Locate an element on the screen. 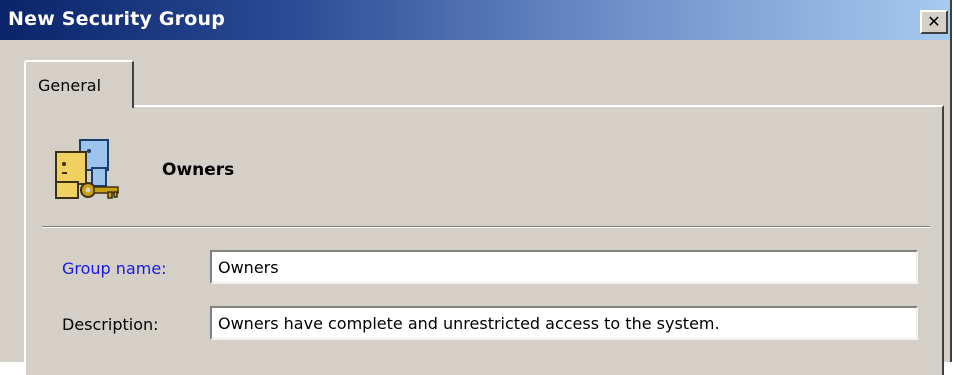 Image resolution: width=954 pixels, height=375 pixels. group-name-input is located at coordinates (564, 267).